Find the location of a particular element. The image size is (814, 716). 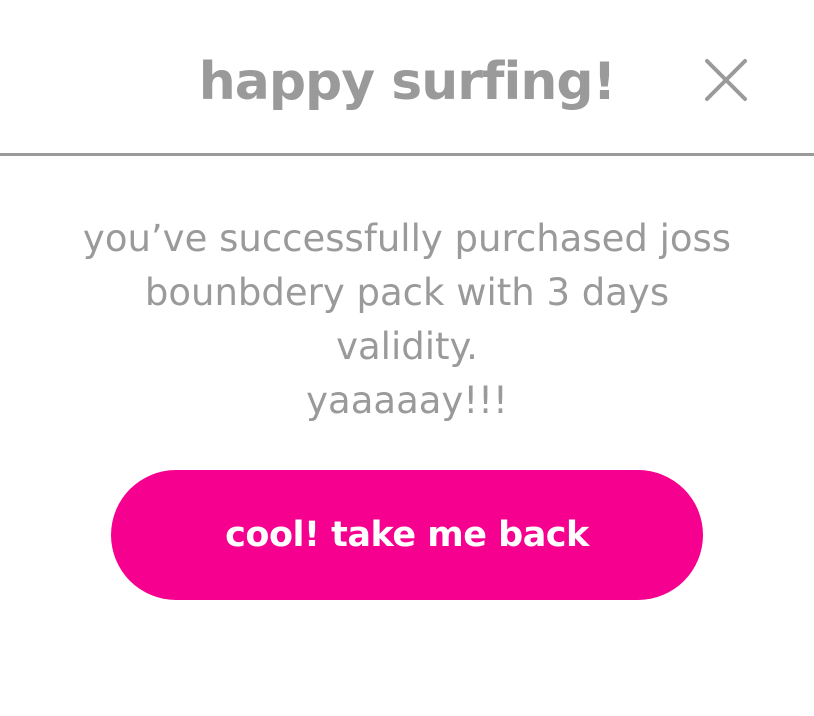

close-icon is located at coordinates (726, 80).